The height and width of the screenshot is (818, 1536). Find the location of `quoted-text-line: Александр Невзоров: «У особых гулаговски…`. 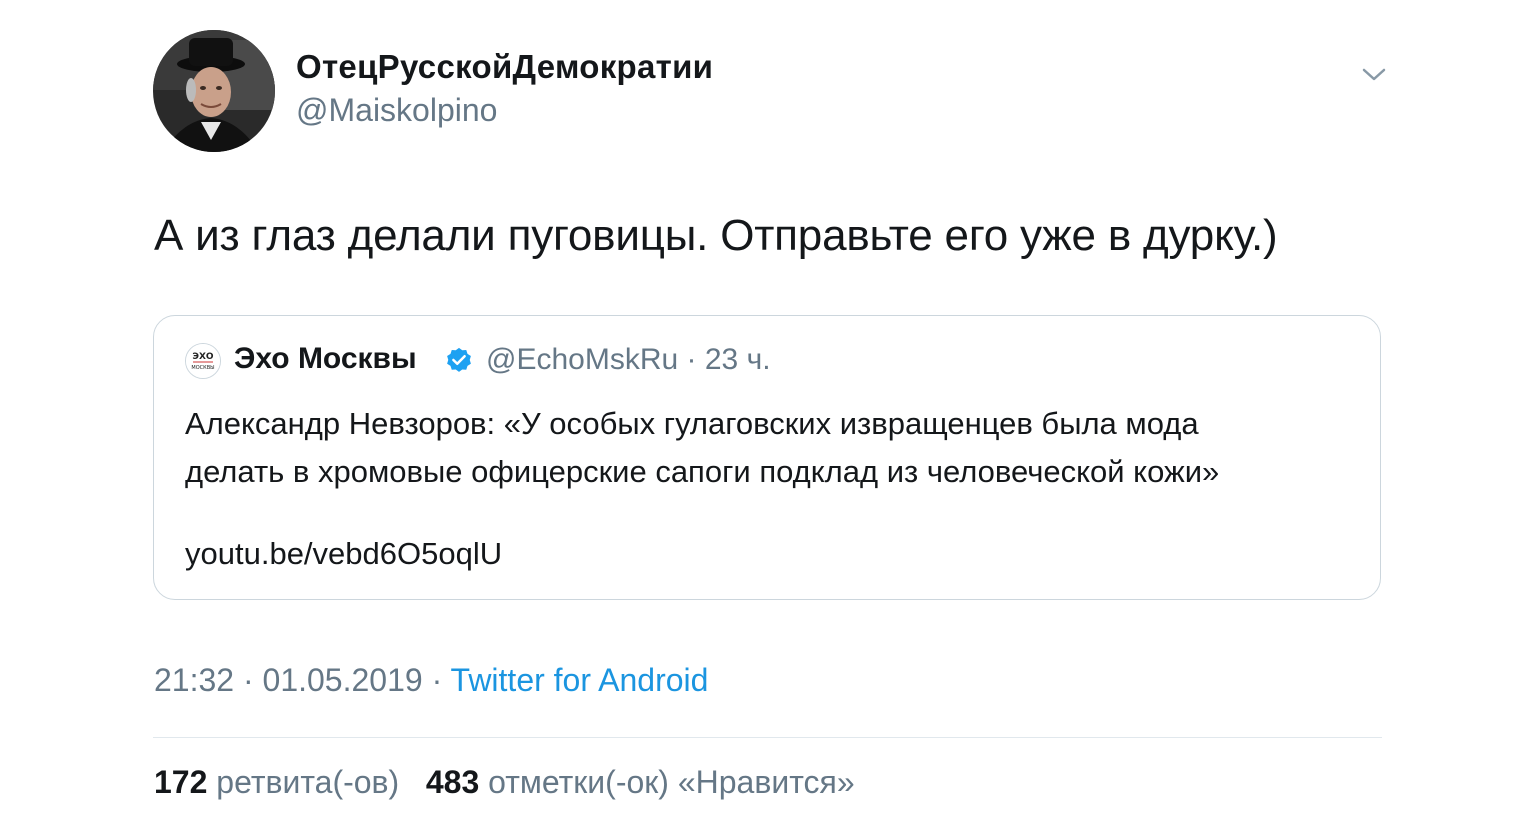

quoted-text-line: Александр Невзоров: «У особых гулаговски… is located at coordinates (692, 423).